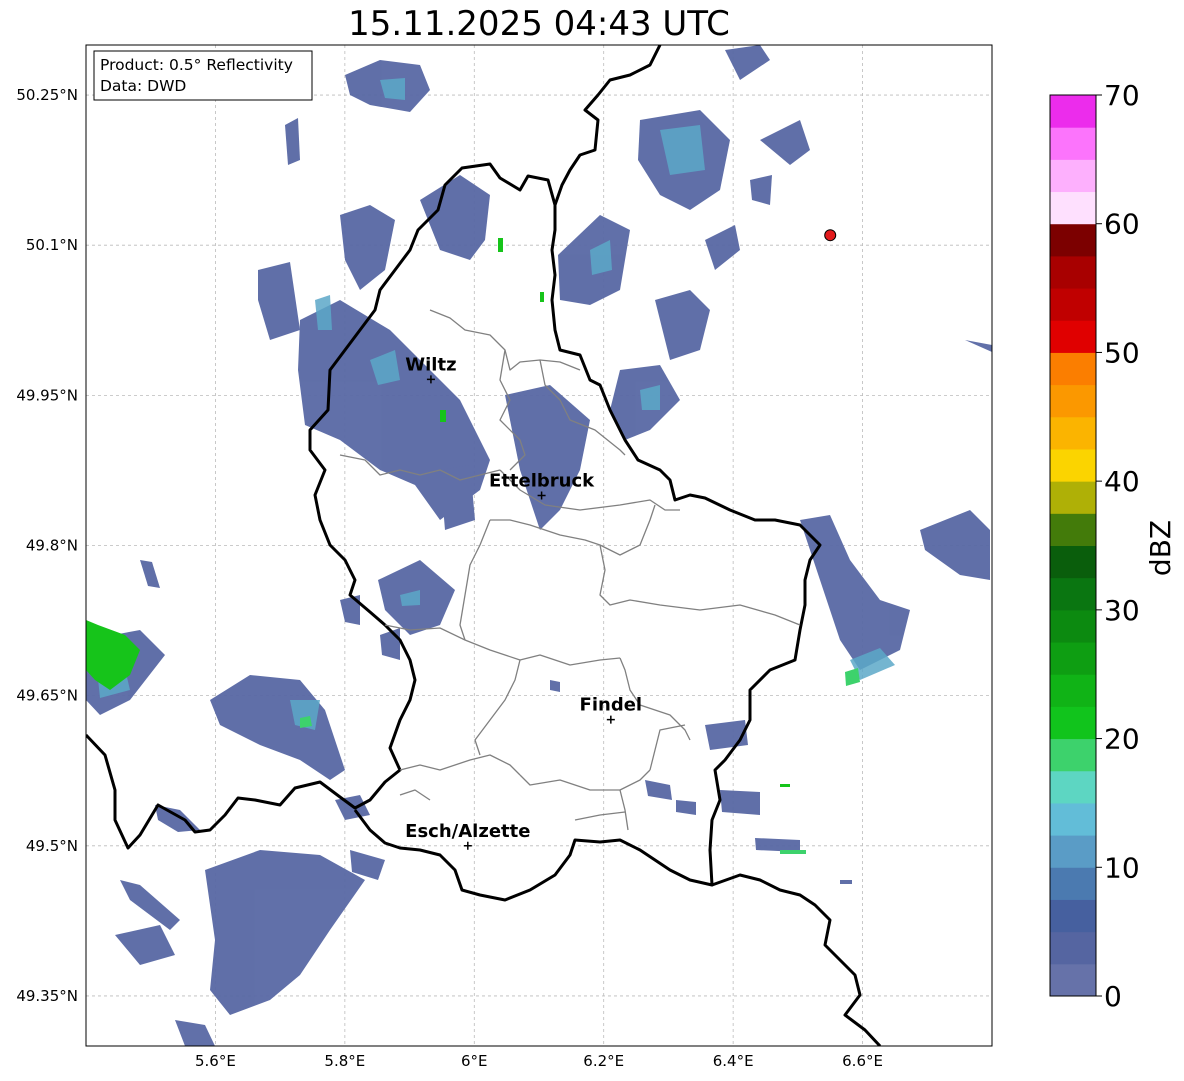 The image size is (1184, 1081). What do you see at coordinates (1122, 352) in the screenshot?
I see `colorbar-tick-label: 50` at bounding box center [1122, 352].